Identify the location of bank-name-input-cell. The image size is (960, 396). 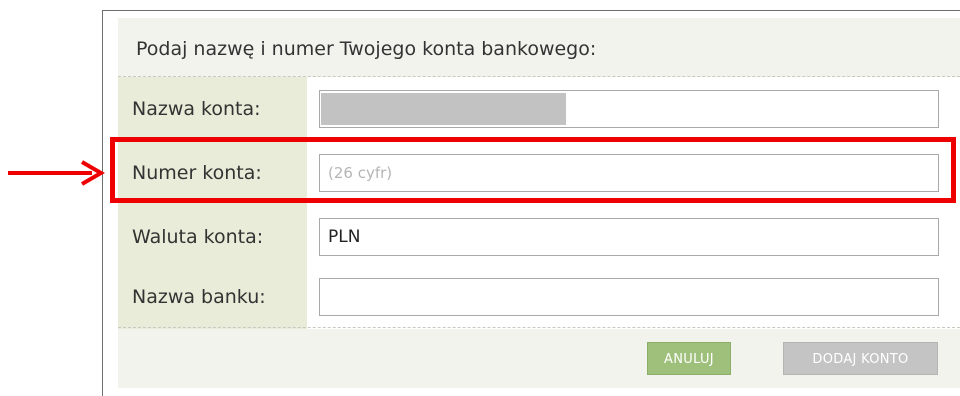
(633, 297).